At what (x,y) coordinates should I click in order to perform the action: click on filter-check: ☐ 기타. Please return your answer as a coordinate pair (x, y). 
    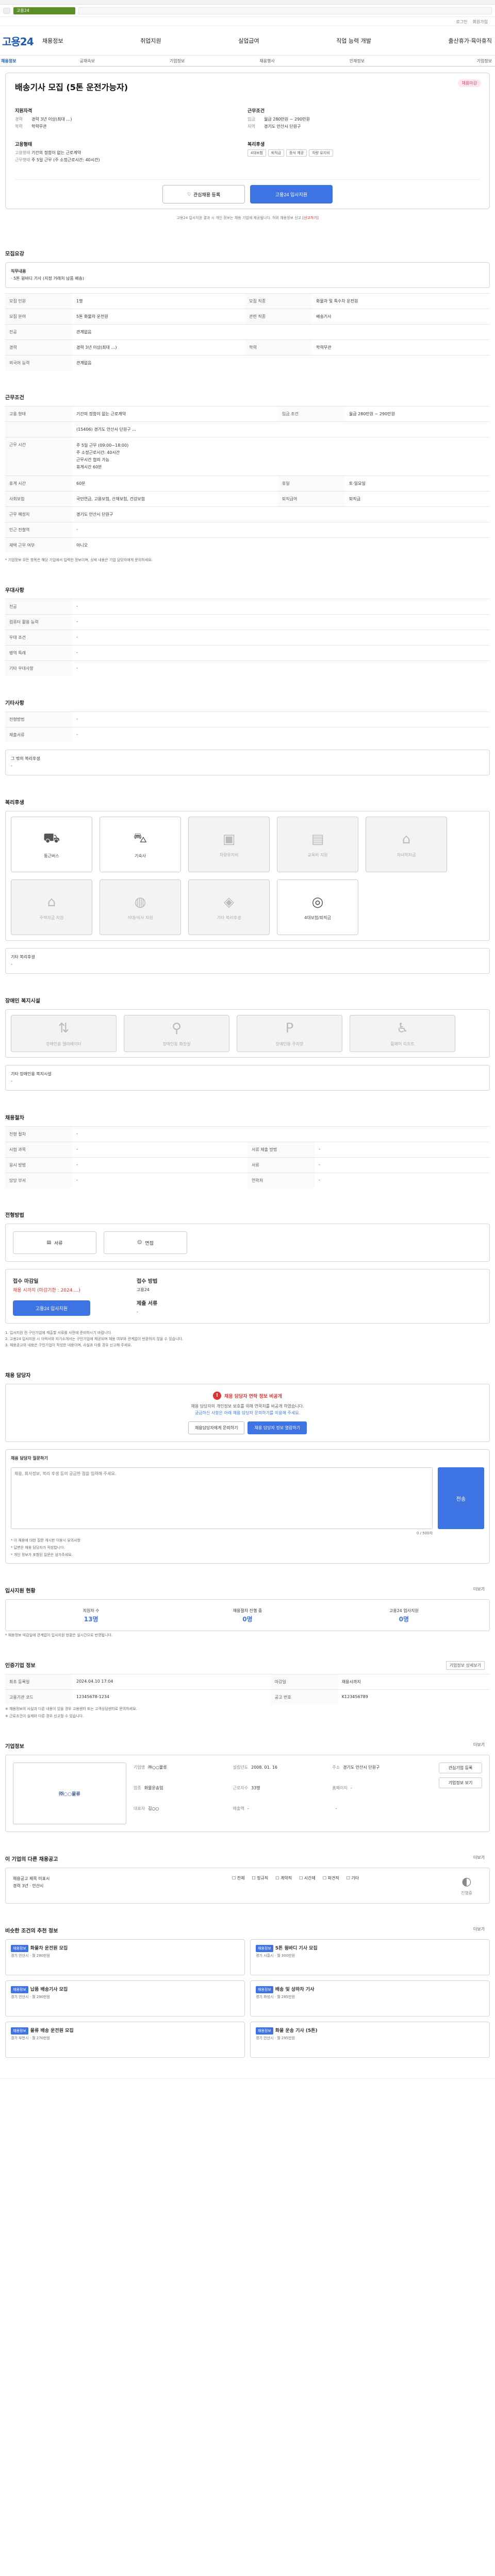
    Looking at the image, I should click on (352, 1878).